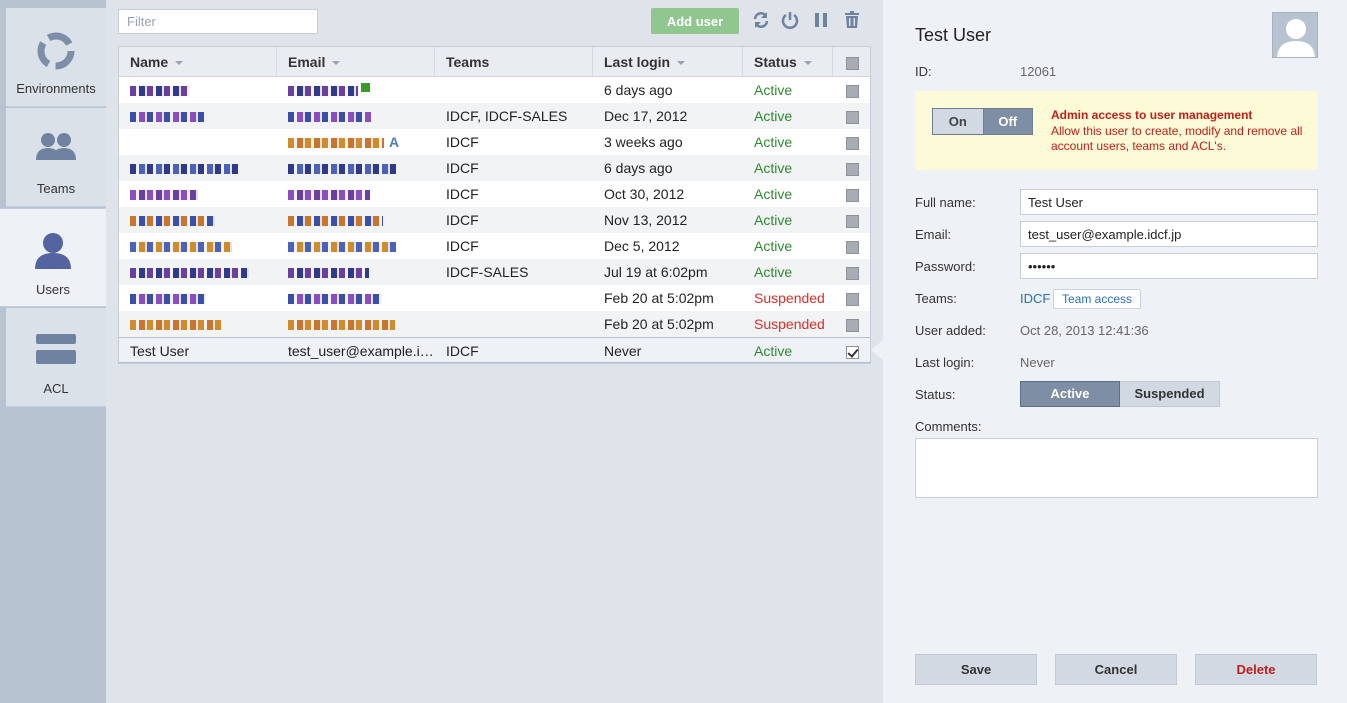 This screenshot has width=1347, height=703. I want to click on admin-off-button: Off, so click(1007, 121).